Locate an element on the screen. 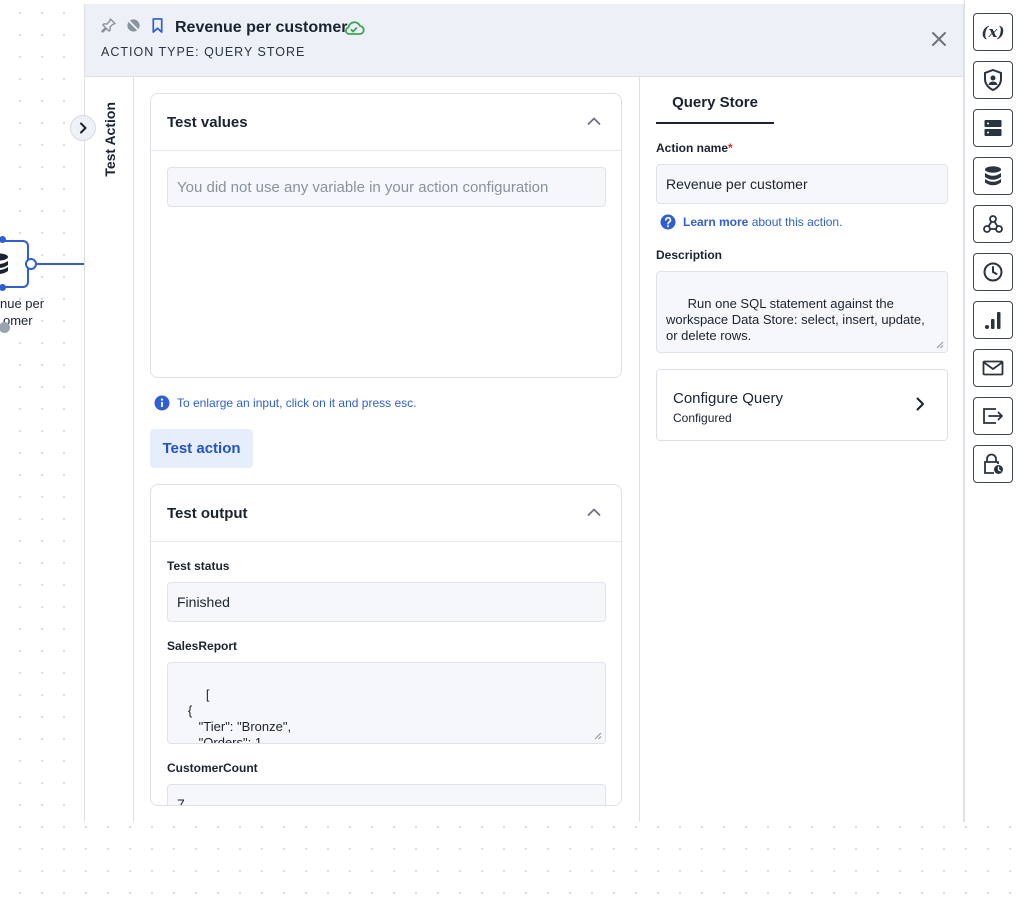 The height and width of the screenshot is (900, 1020). configure-query-status: Configured is located at coordinates (702, 418).